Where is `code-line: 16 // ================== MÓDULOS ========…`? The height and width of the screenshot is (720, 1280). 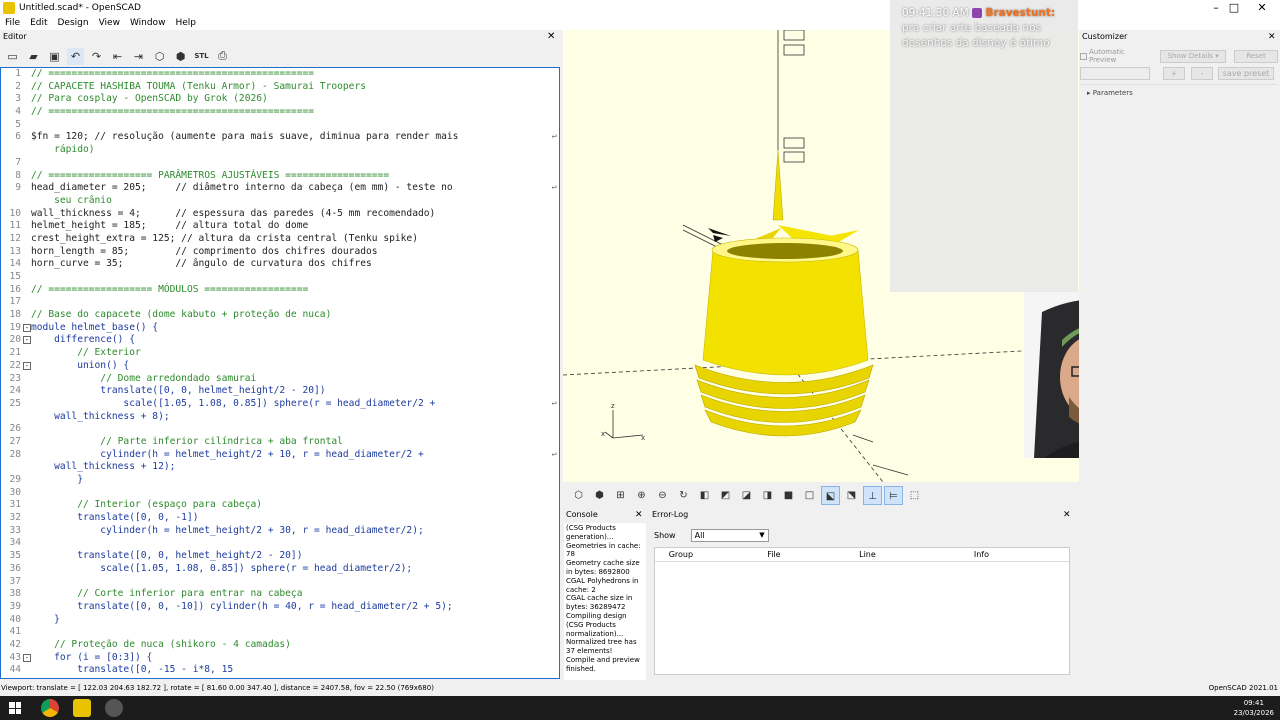
code-line: 16 // ================== MÓDULOS ========… is located at coordinates (280, 290).